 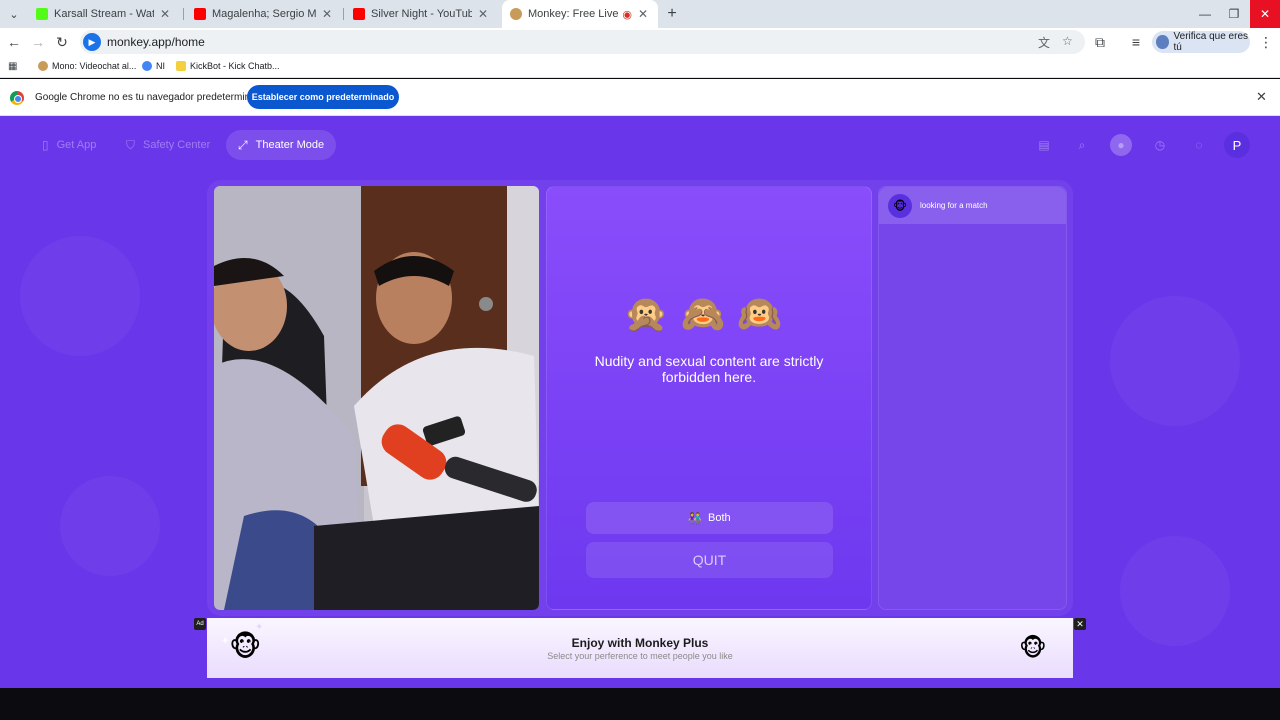 What do you see at coordinates (672, 14) in the screenshot?
I see `new-tab-button: +` at bounding box center [672, 14].